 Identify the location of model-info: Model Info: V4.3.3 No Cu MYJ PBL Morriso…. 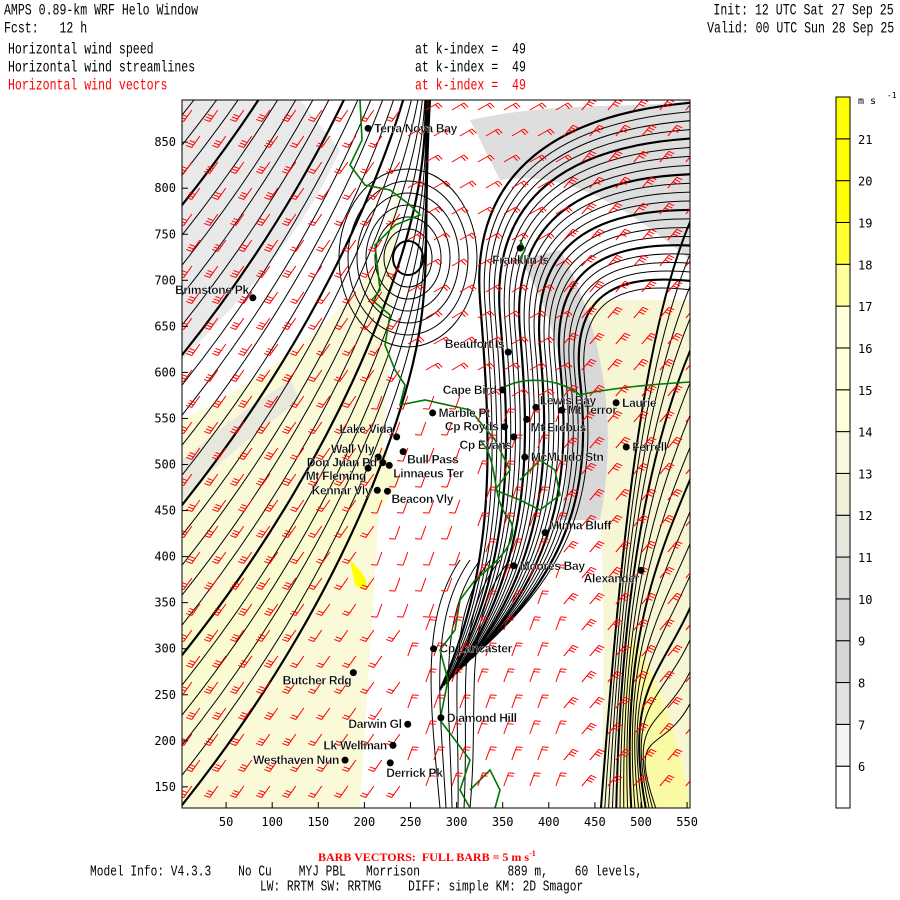
(366, 873).